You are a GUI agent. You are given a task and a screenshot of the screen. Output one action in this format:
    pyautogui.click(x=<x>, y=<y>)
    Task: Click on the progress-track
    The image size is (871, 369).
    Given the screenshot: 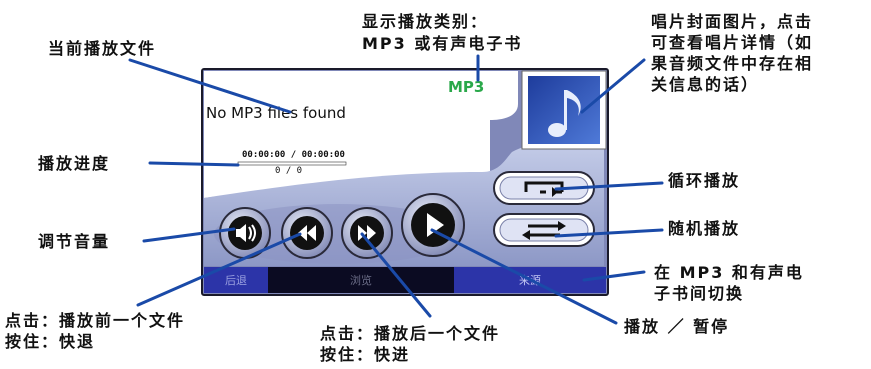 What is the action you would take?
    pyautogui.click(x=292, y=163)
    